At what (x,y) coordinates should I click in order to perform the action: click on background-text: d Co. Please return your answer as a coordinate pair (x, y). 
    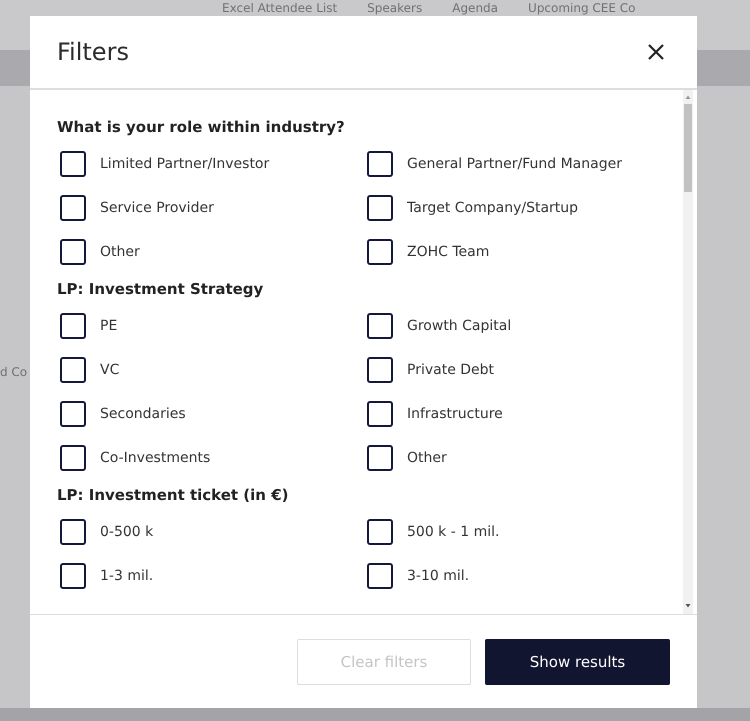
    Looking at the image, I should click on (14, 372).